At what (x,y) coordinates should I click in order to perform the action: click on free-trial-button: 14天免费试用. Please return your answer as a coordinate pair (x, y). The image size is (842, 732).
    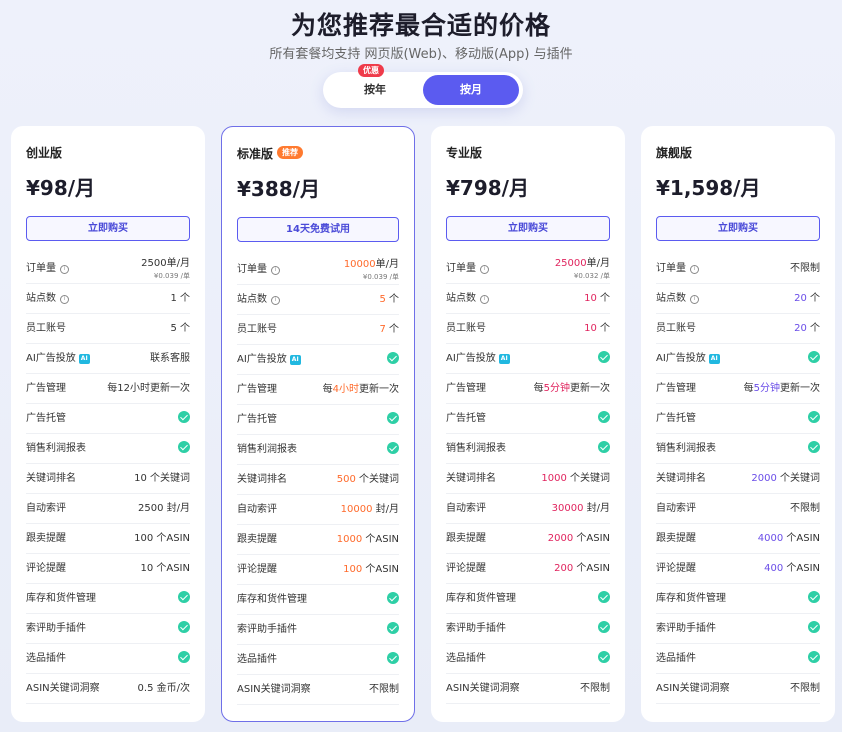
    Looking at the image, I should click on (318, 229).